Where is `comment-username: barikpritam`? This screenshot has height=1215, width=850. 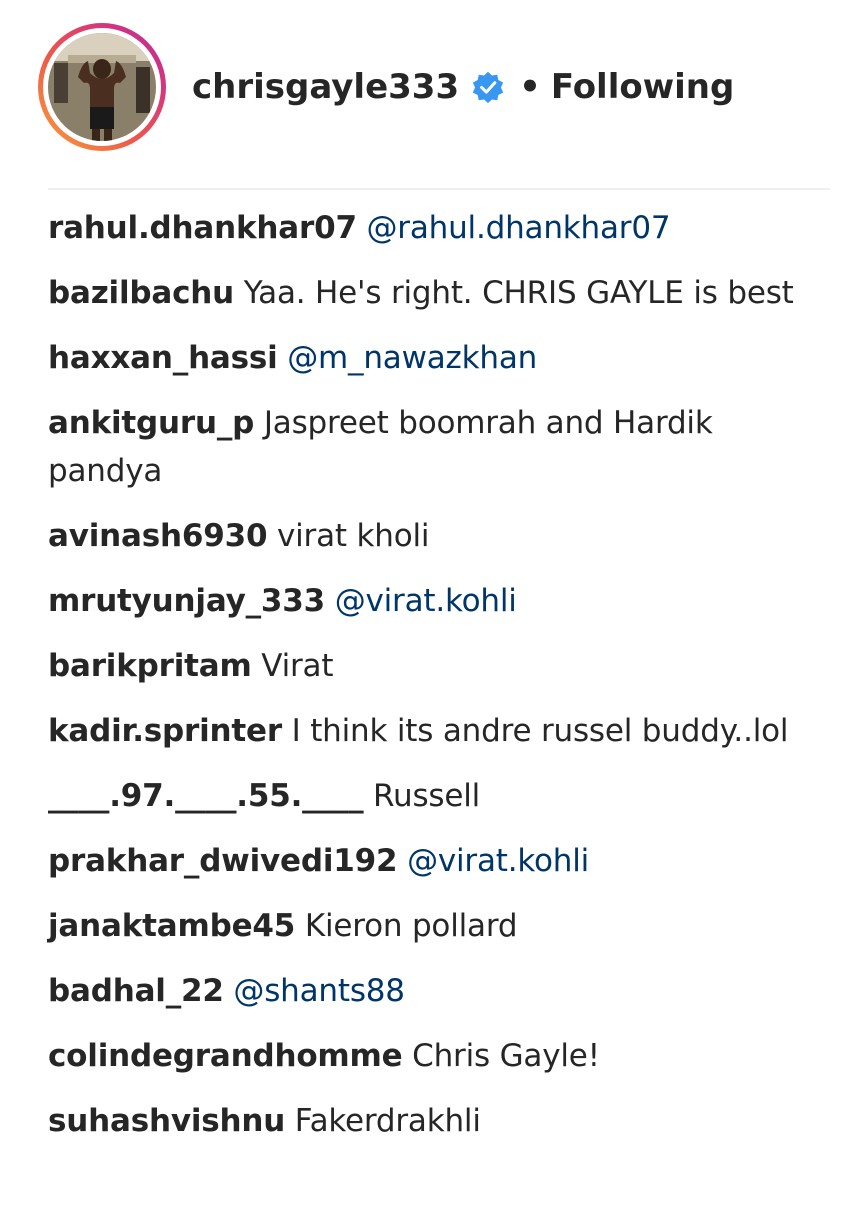 comment-username: barikpritam is located at coordinates (150, 666).